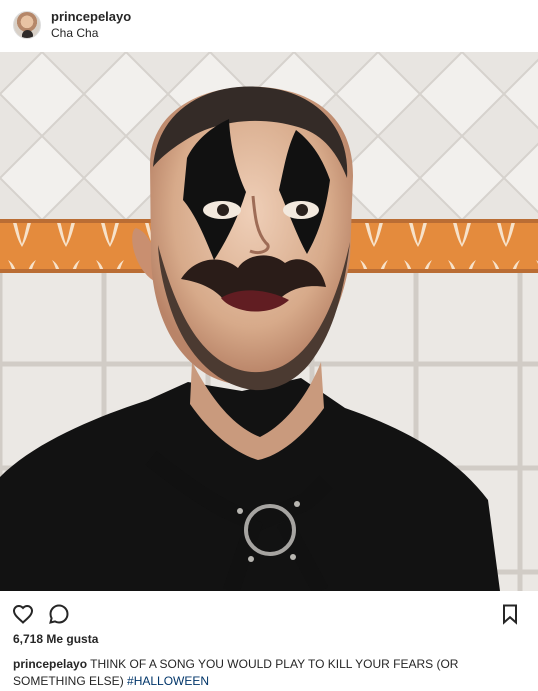  I want to click on comment-icon, so click(59, 614).